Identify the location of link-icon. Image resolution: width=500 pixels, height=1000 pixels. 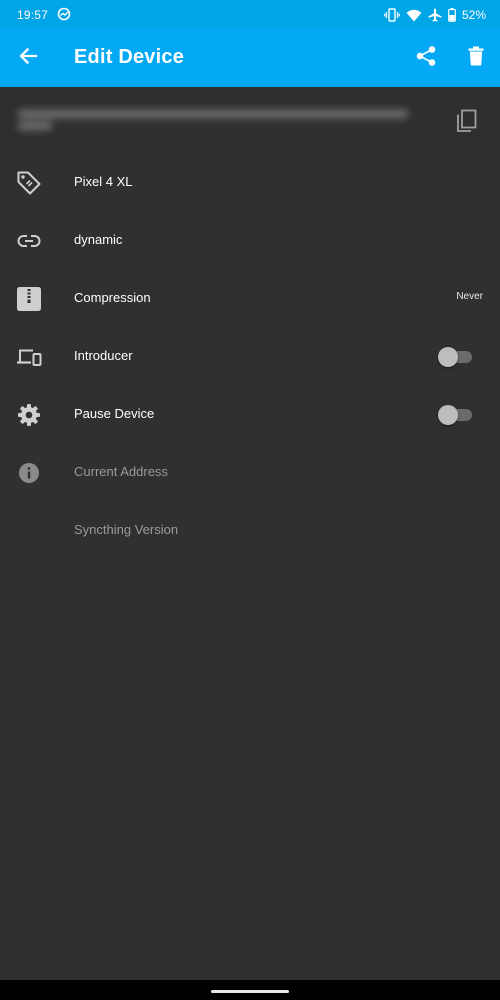
(29, 241).